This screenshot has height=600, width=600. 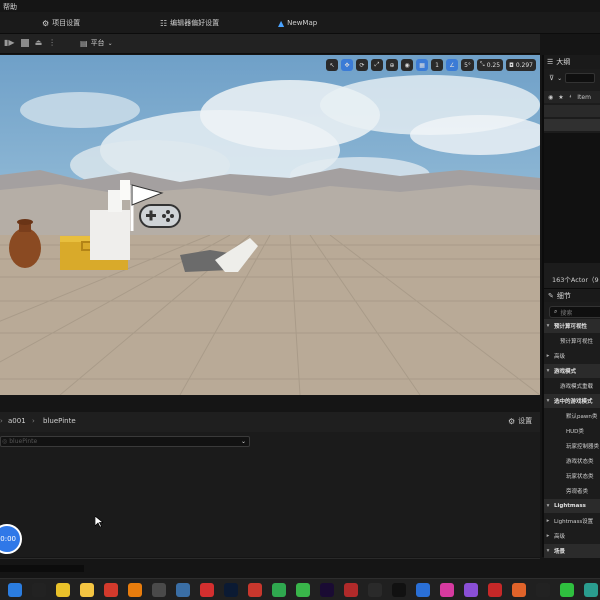 What do you see at coordinates (42, 568) in the screenshot?
I see `console-input` at bounding box center [42, 568].